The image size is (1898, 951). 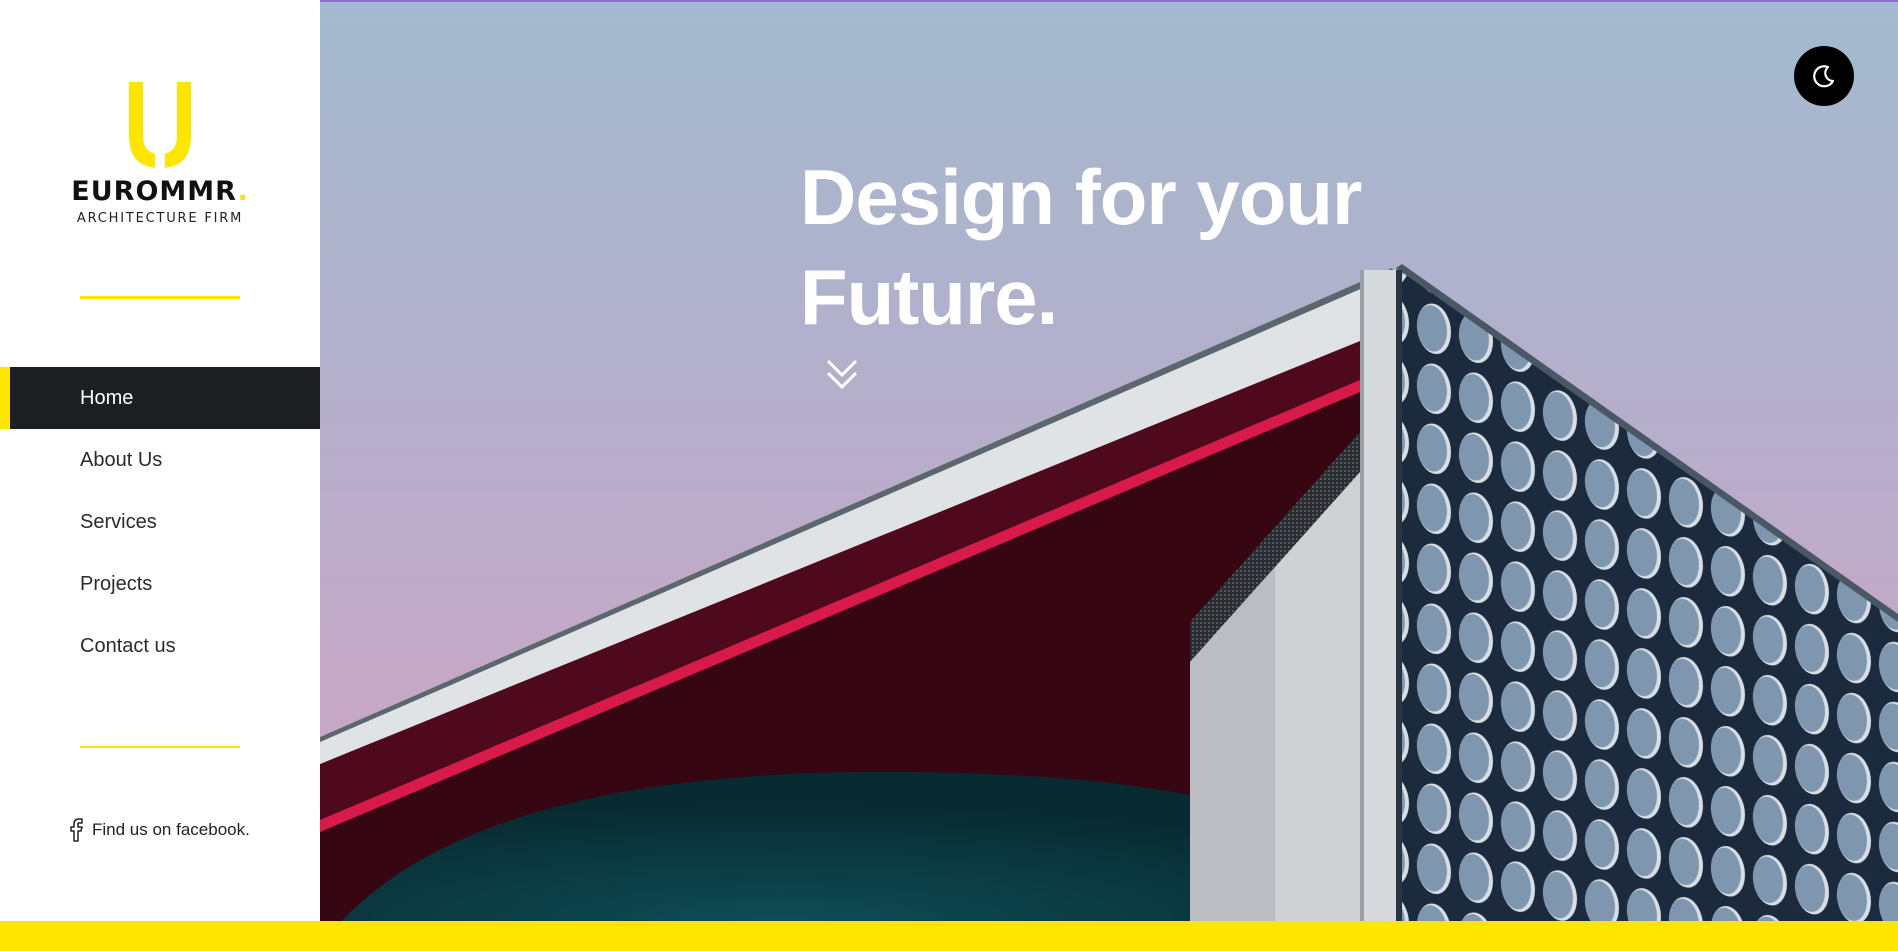 I want to click on facebook-icon, so click(x=76, y=830).